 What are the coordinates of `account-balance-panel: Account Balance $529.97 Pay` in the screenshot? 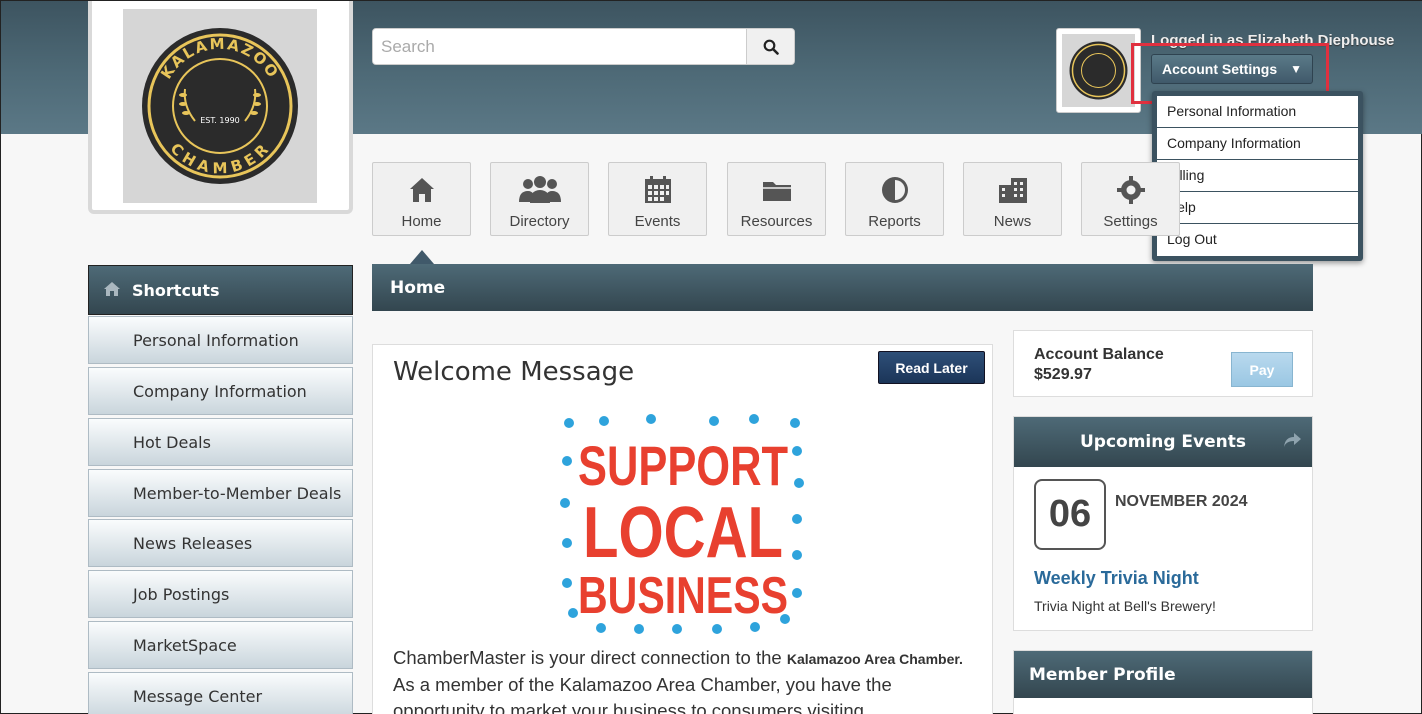 It's located at (1163, 363).